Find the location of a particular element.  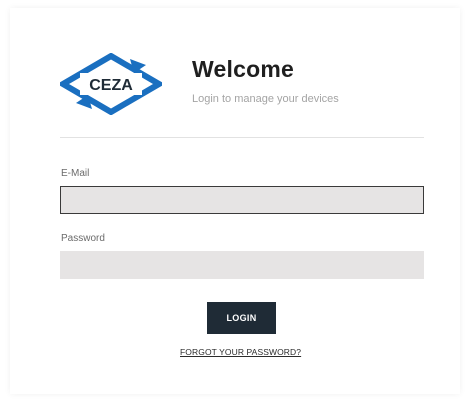

ceza-logo: CEZA is located at coordinates (111, 84).